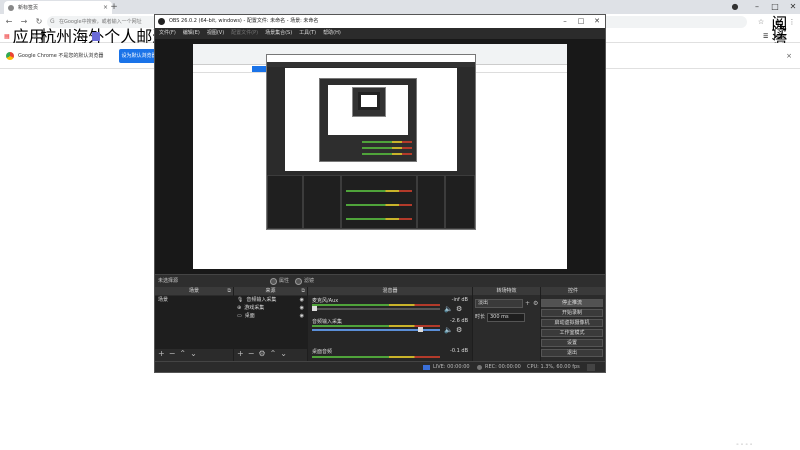  I want to click on volume-meter, so click(376, 305).